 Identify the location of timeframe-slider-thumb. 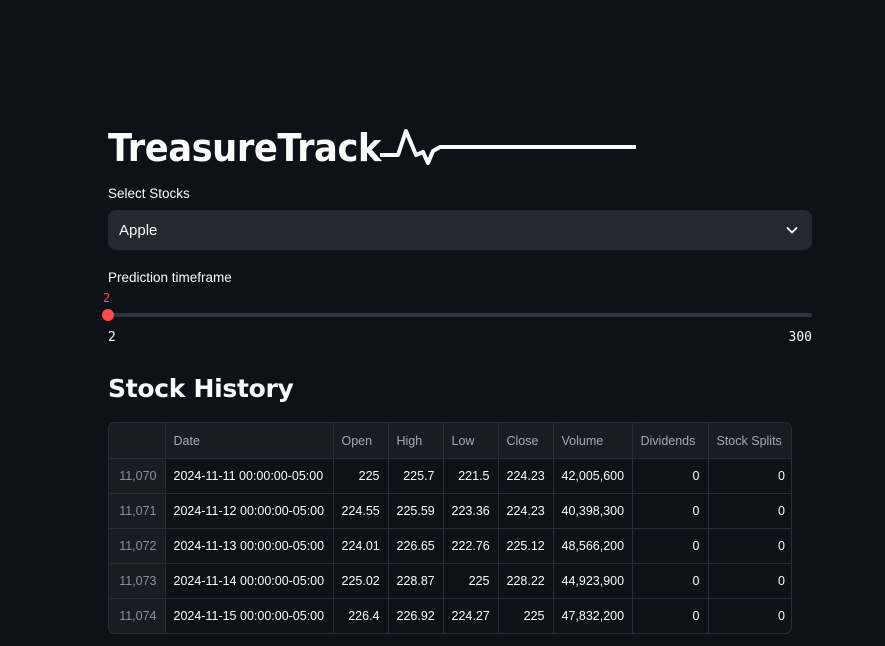
(108, 315).